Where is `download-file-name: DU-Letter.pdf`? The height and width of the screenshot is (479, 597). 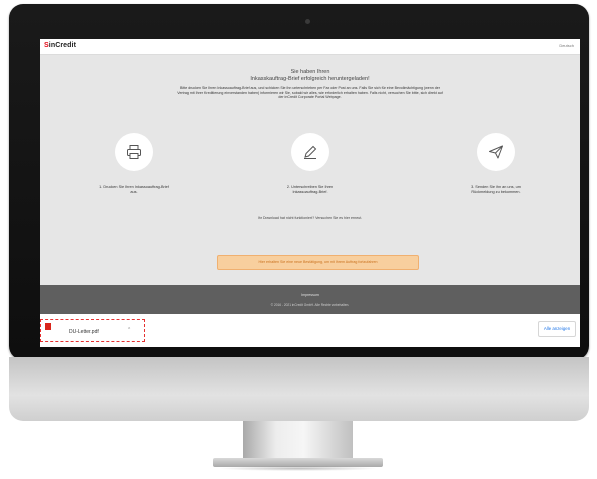
download-file-name: DU-Letter.pdf is located at coordinates (84, 332).